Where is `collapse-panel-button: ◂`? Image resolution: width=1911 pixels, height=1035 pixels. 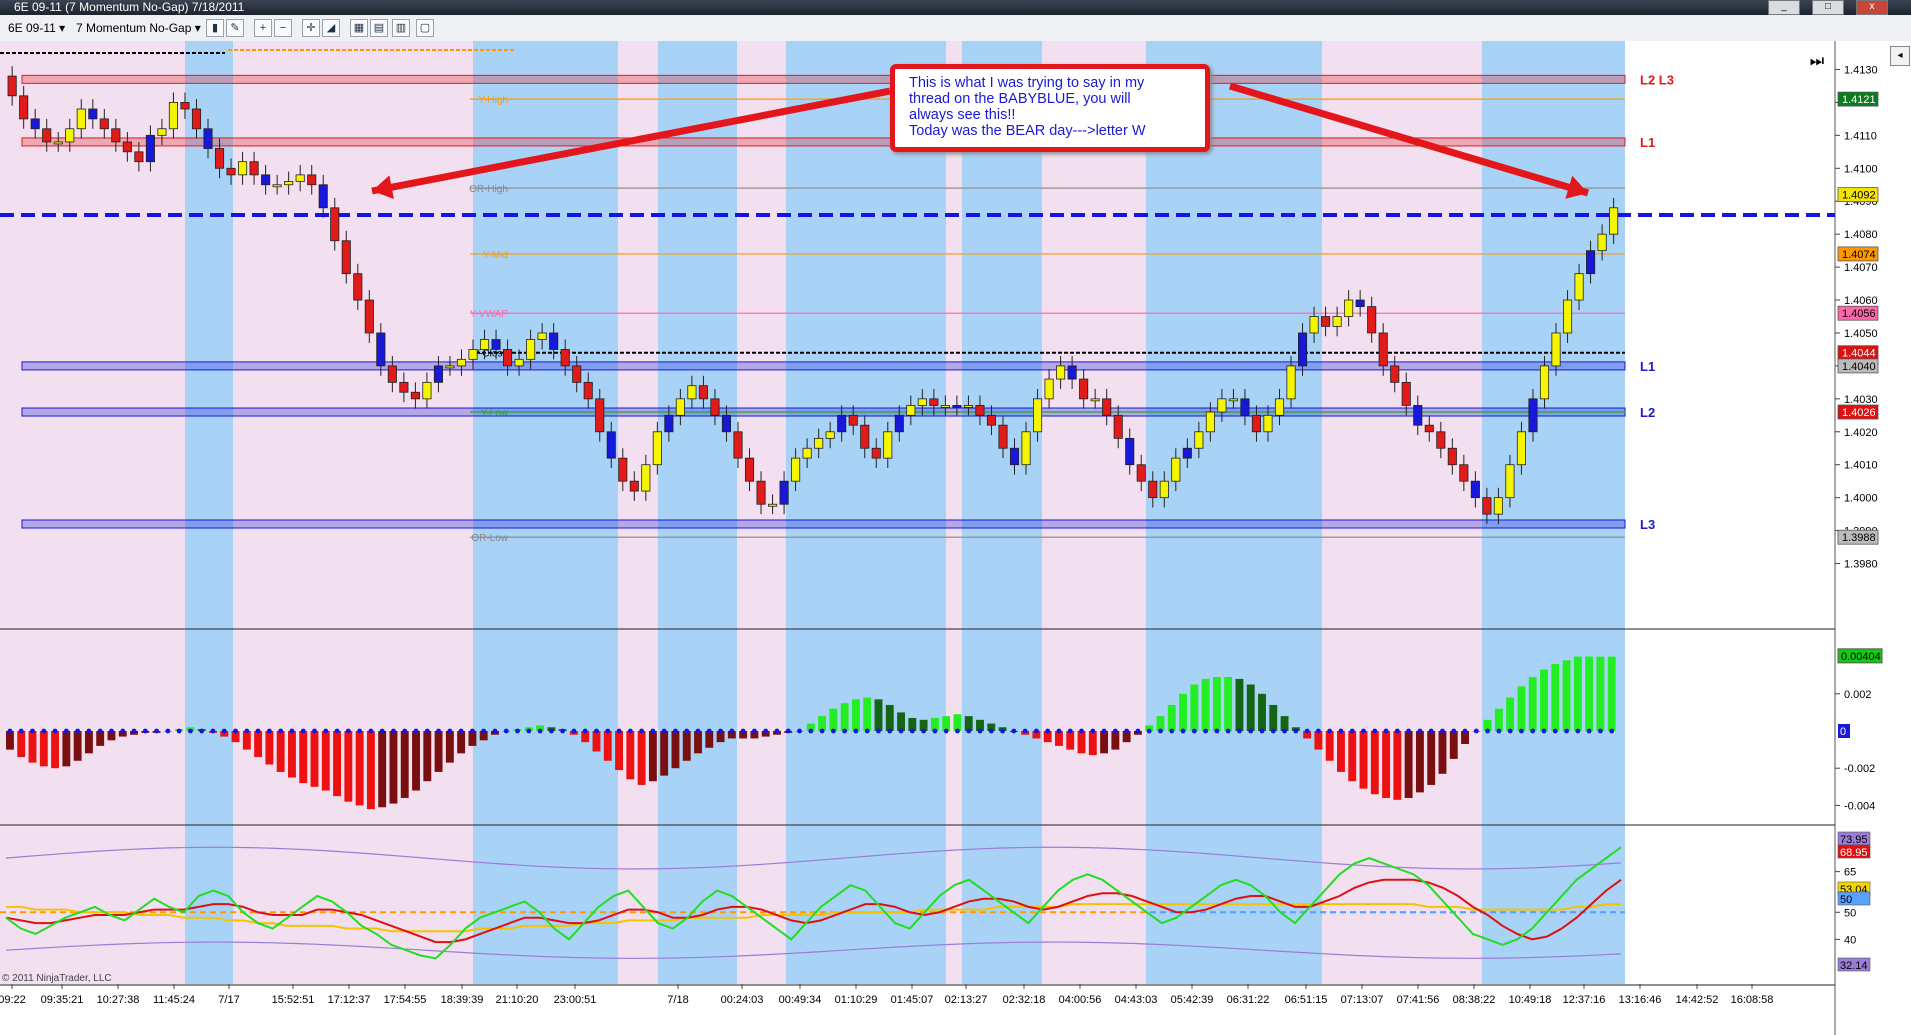 collapse-panel-button: ◂ is located at coordinates (1900, 56).